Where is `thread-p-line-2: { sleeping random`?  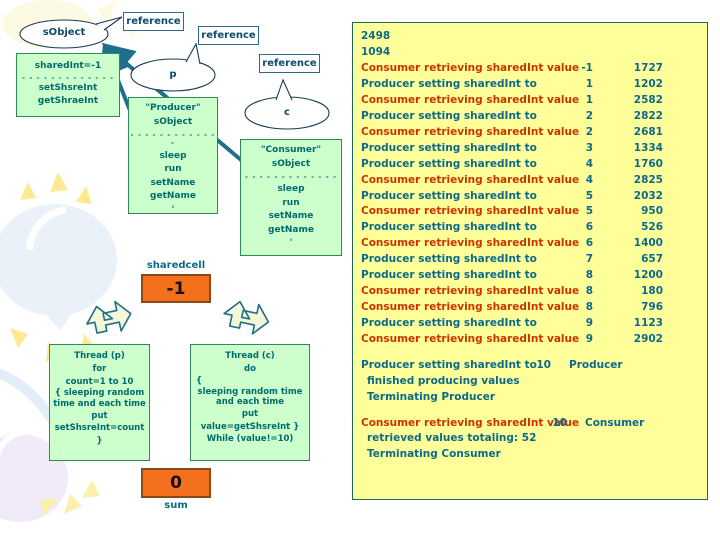 thread-p-line-2: { sleeping random is located at coordinates (99, 393).